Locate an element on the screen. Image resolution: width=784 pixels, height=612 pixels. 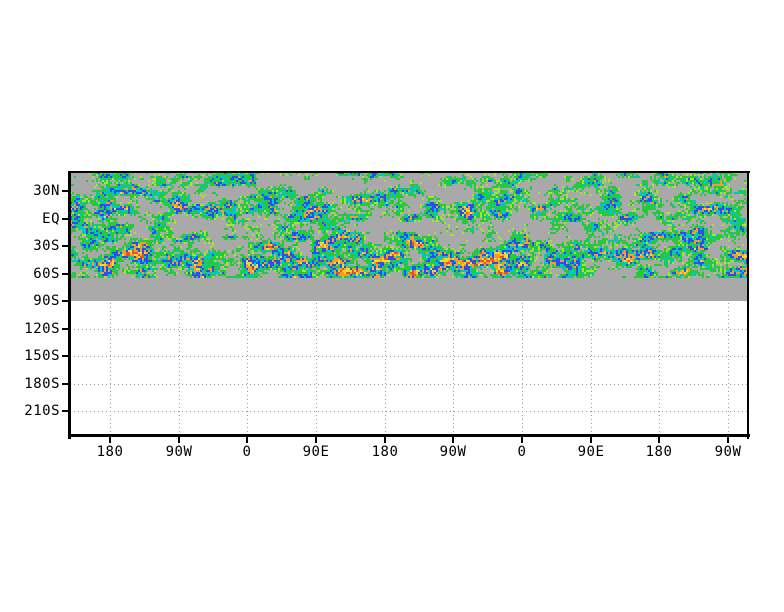
y-tick-label: 30N is located at coordinates (46, 191).